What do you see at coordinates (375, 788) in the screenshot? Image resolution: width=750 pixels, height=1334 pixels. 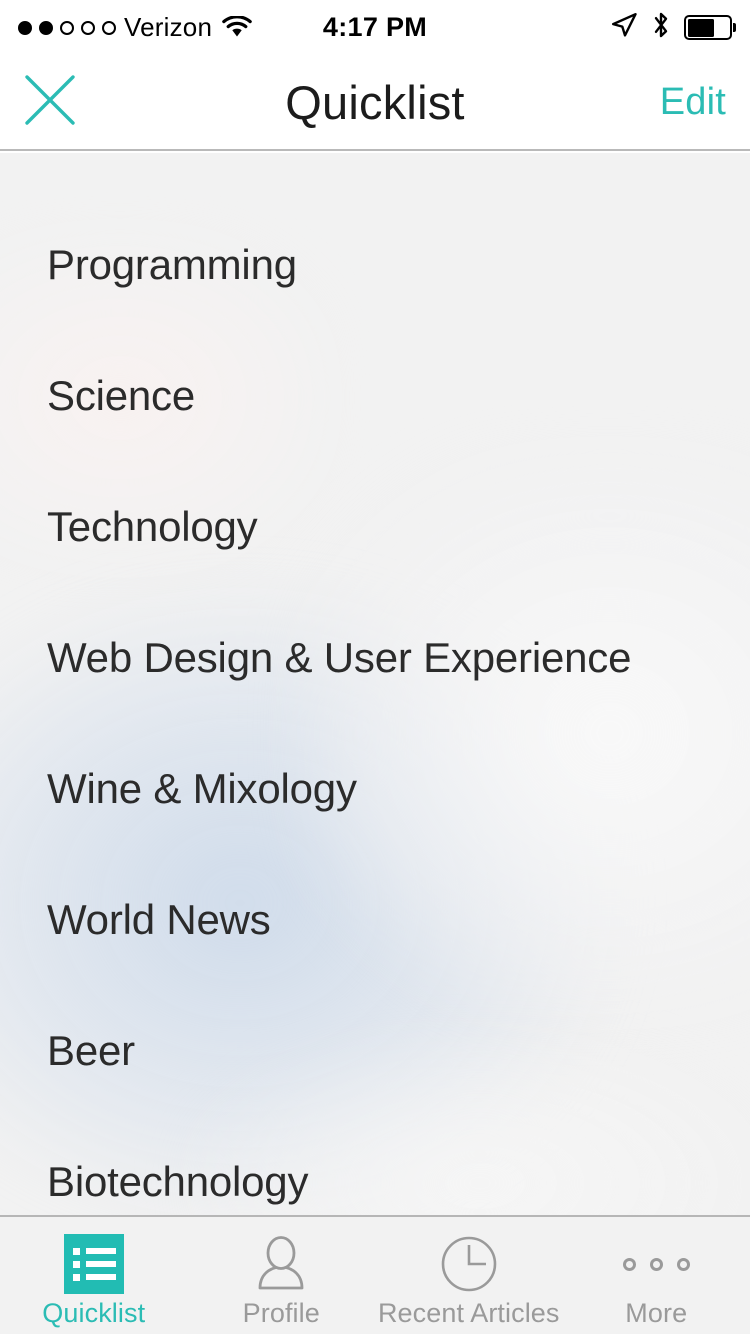 I see `list-item: Wine & Mixology` at bounding box center [375, 788].